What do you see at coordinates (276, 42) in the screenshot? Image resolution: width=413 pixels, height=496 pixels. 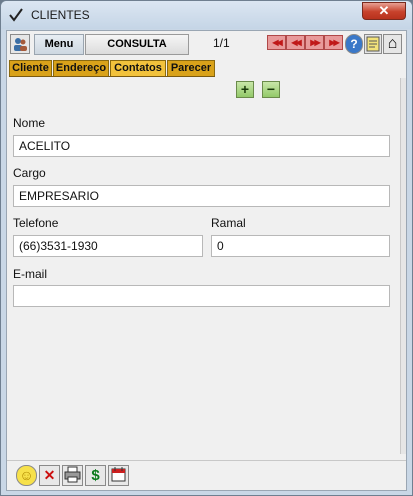 I see `first-record-icon: ◀◀` at bounding box center [276, 42].